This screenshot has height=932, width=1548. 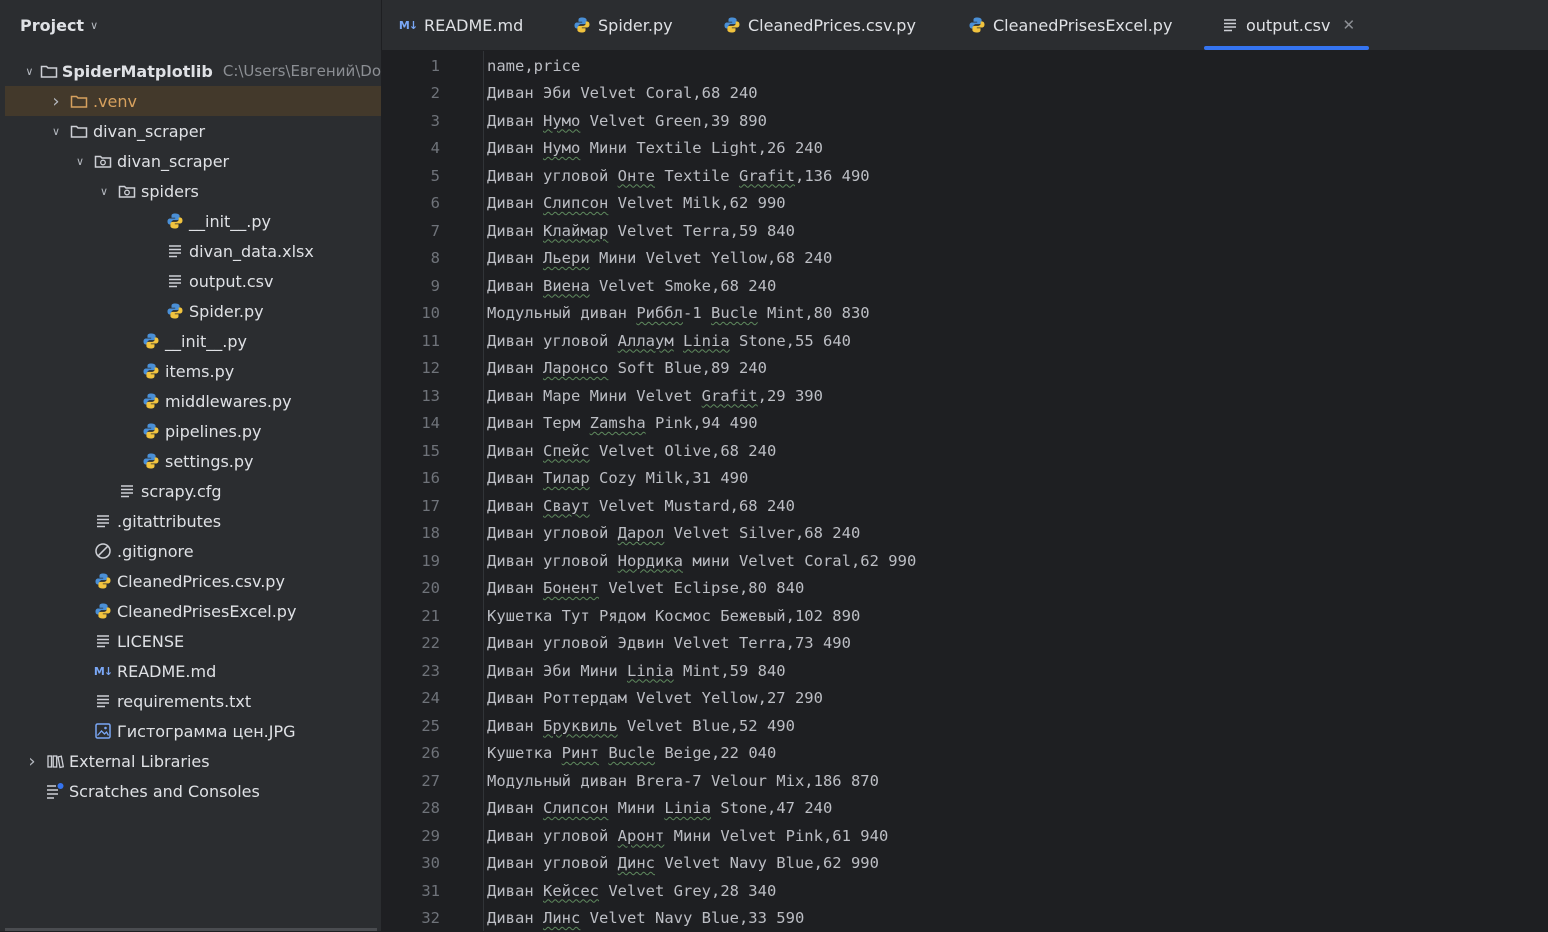 I want to click on tab-readme-md: M↓ README.md, so click(x=460, y=25).